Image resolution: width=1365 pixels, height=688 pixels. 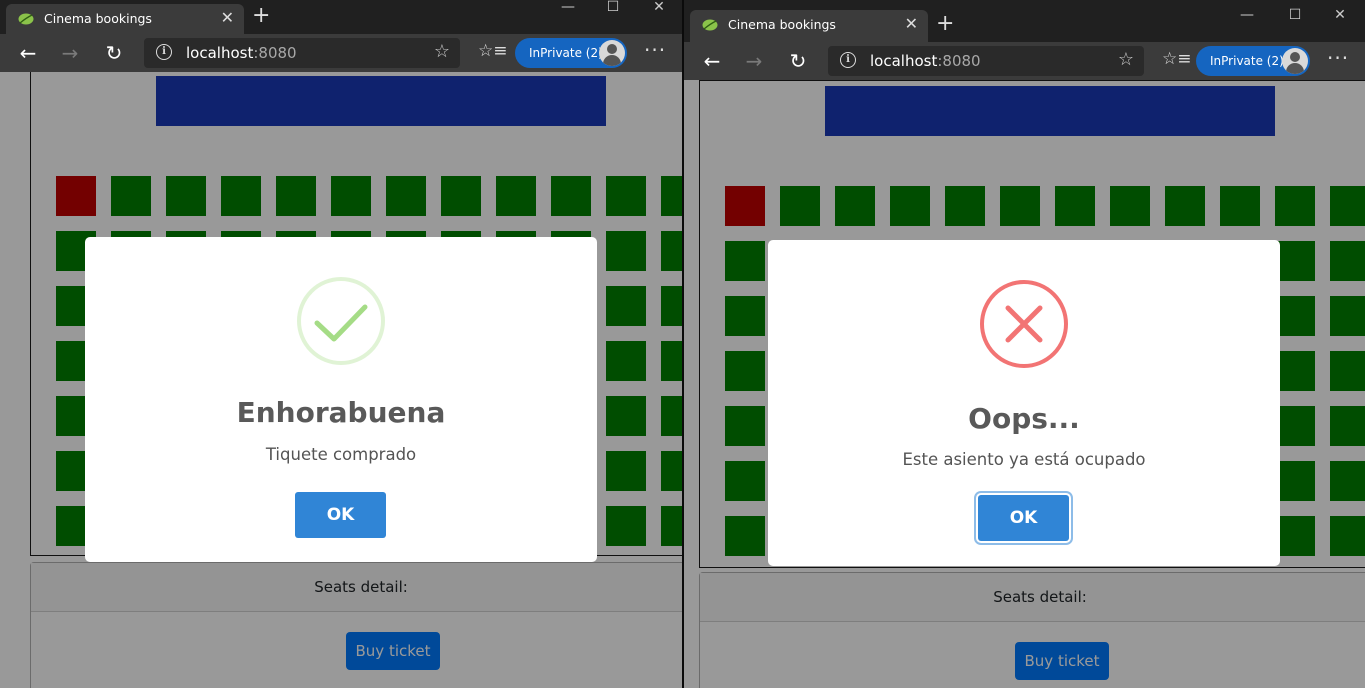 I want to click on error-x-icon, so click(x=1024, y=324).